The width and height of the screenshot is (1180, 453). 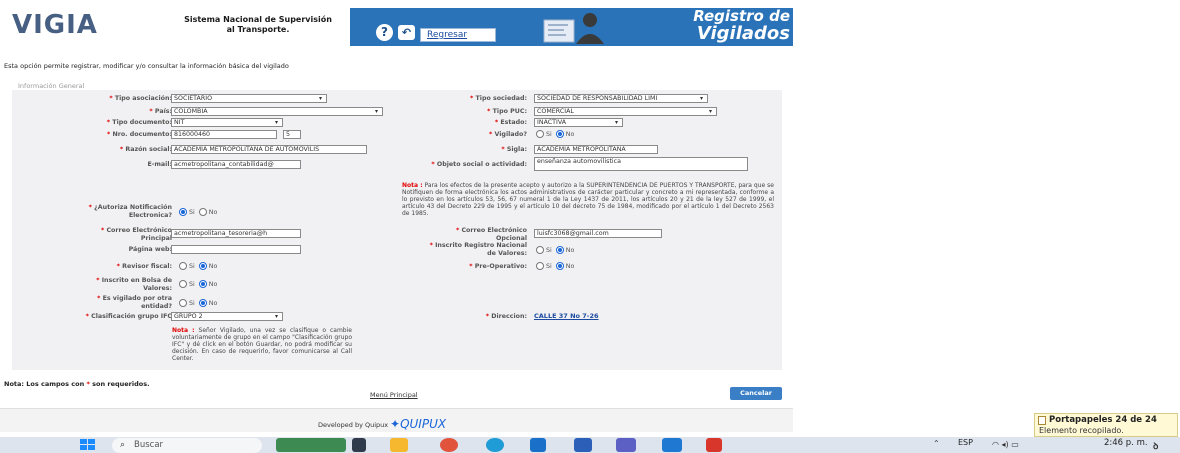 What do you see at coordinates (258, 29) in the screenshot?
I see `logo-subtitle-line-2: al Transporte.` at bounding box center [258, 29].